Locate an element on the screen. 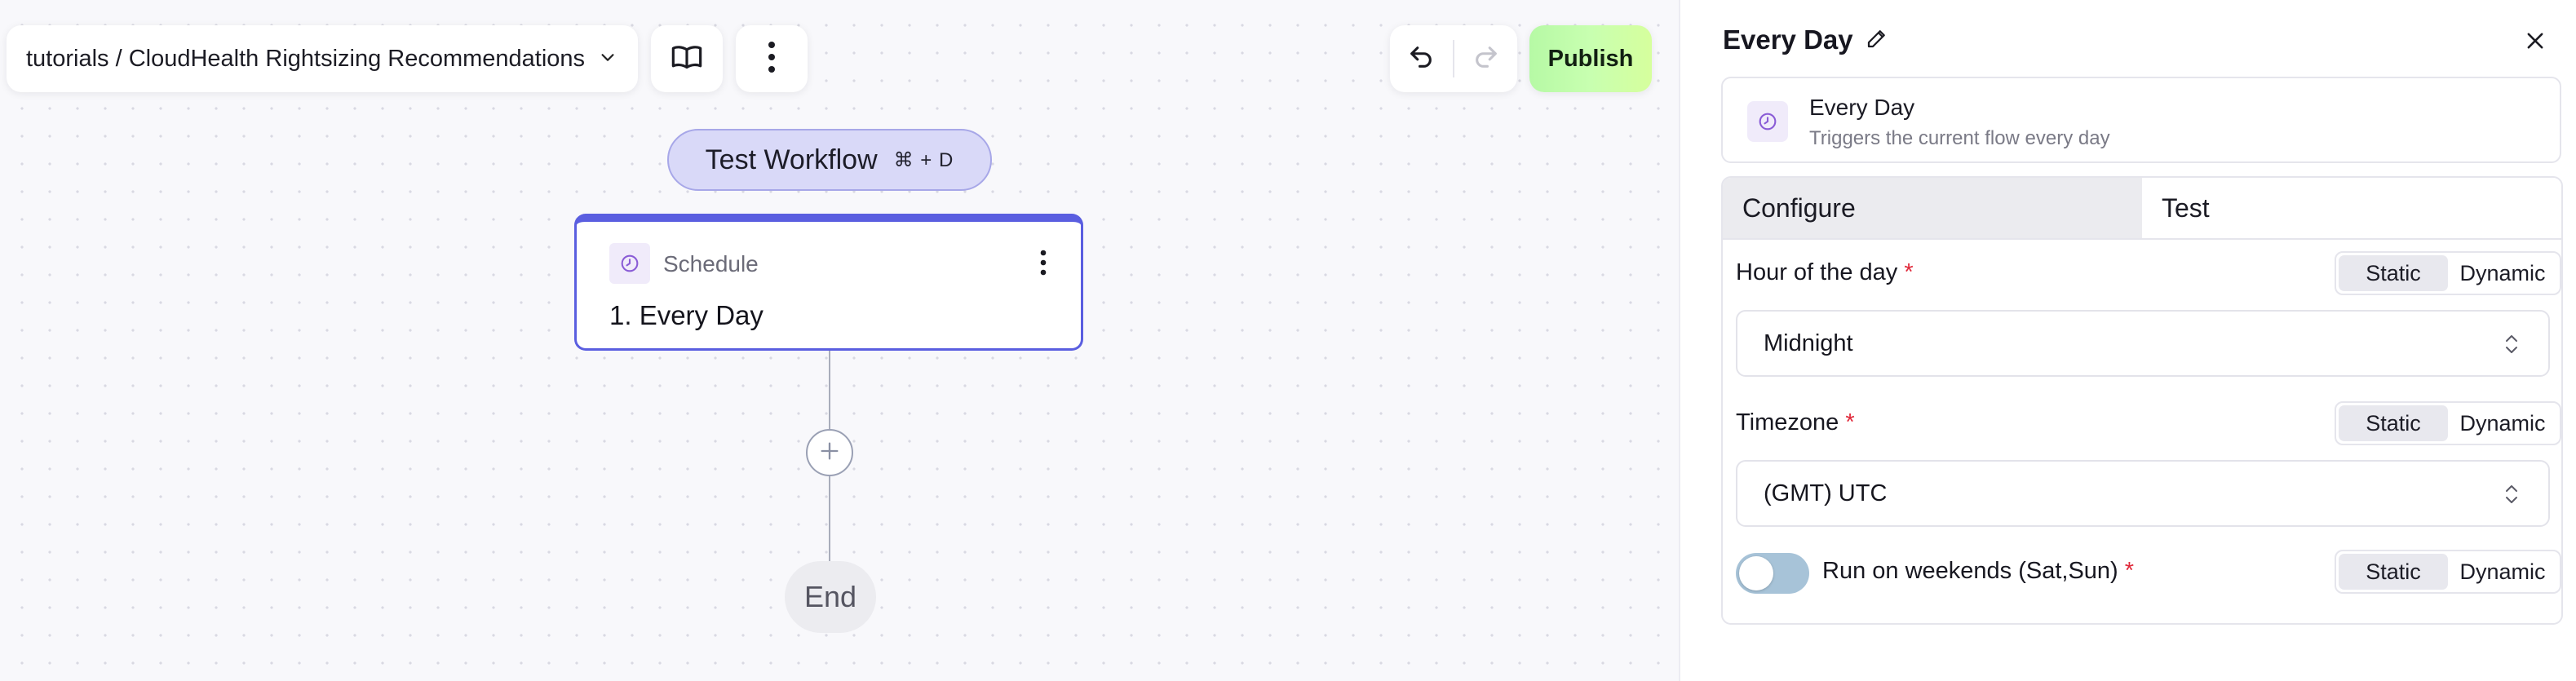  hour-label-text: Hour of the day is located at coordinates (1817, 272).